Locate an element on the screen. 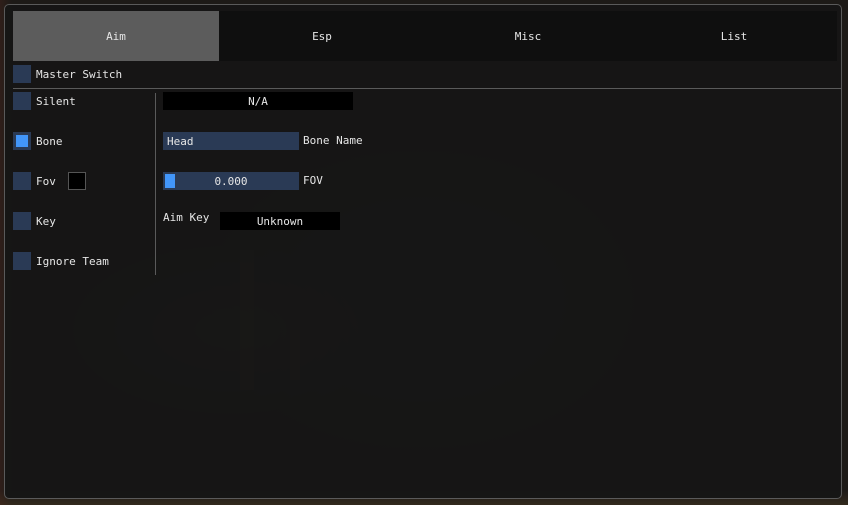 This screenshot has height=505, width=848. silent-combo: N/A is located at coordinates (258, 101).